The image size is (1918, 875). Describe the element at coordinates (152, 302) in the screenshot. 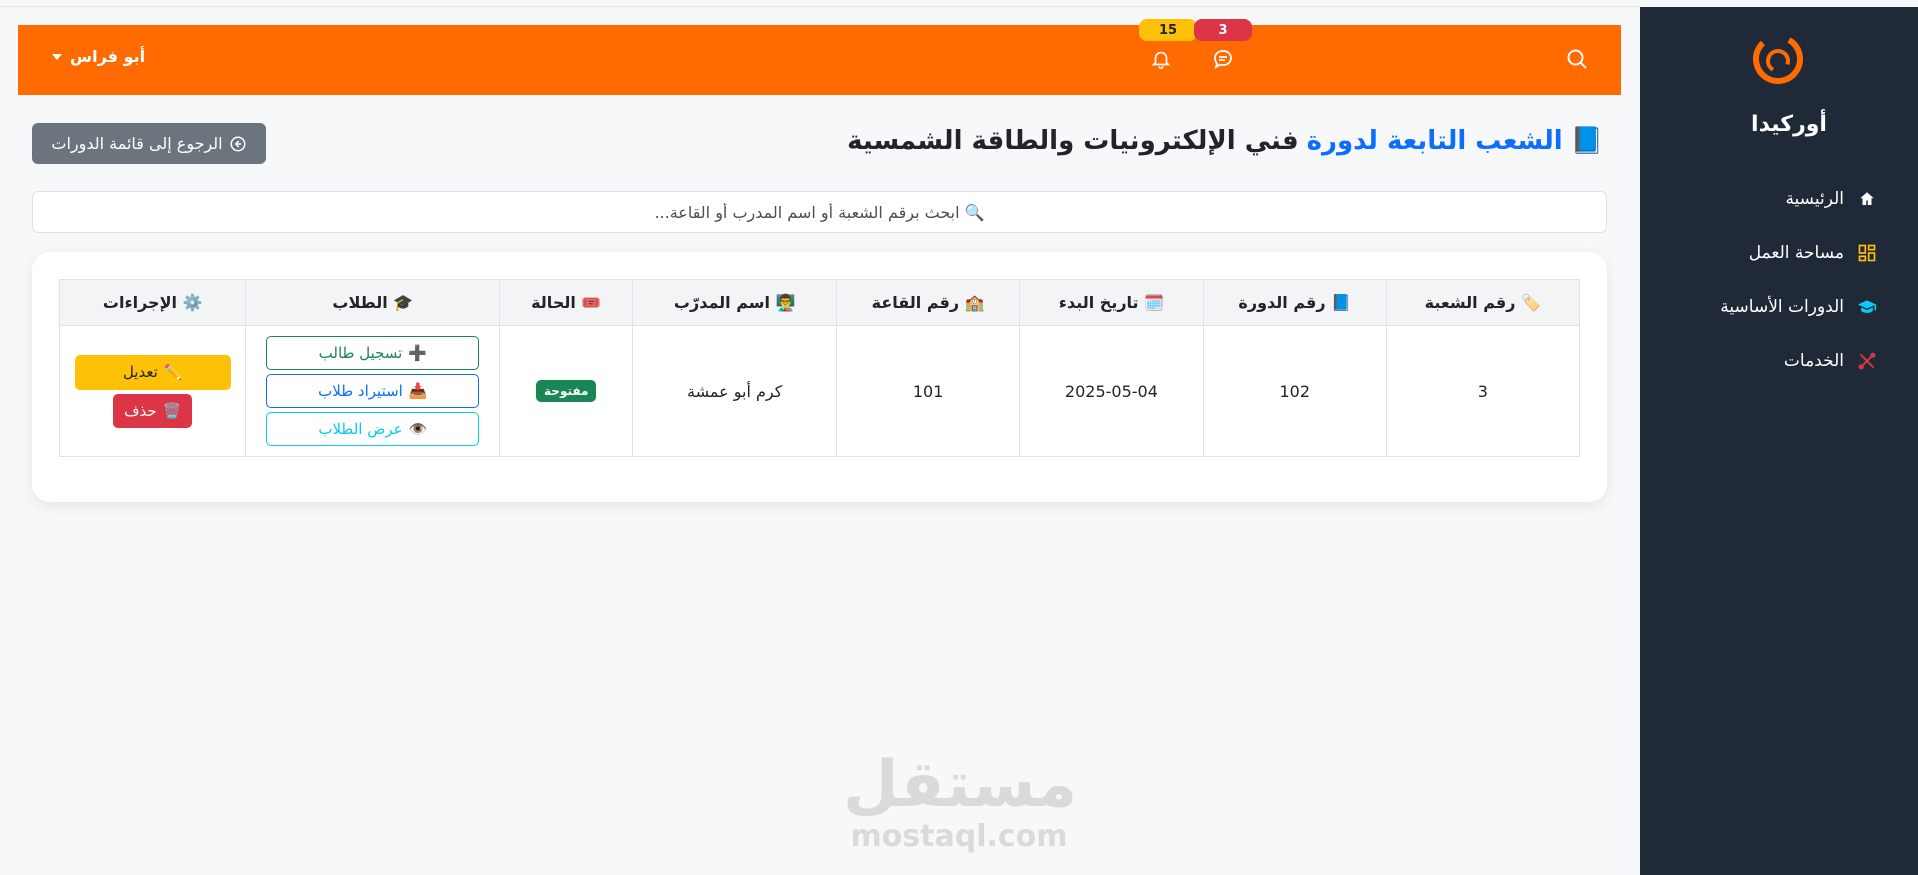

I see `header-actions: ⚙️ الإجراءات` at that location.